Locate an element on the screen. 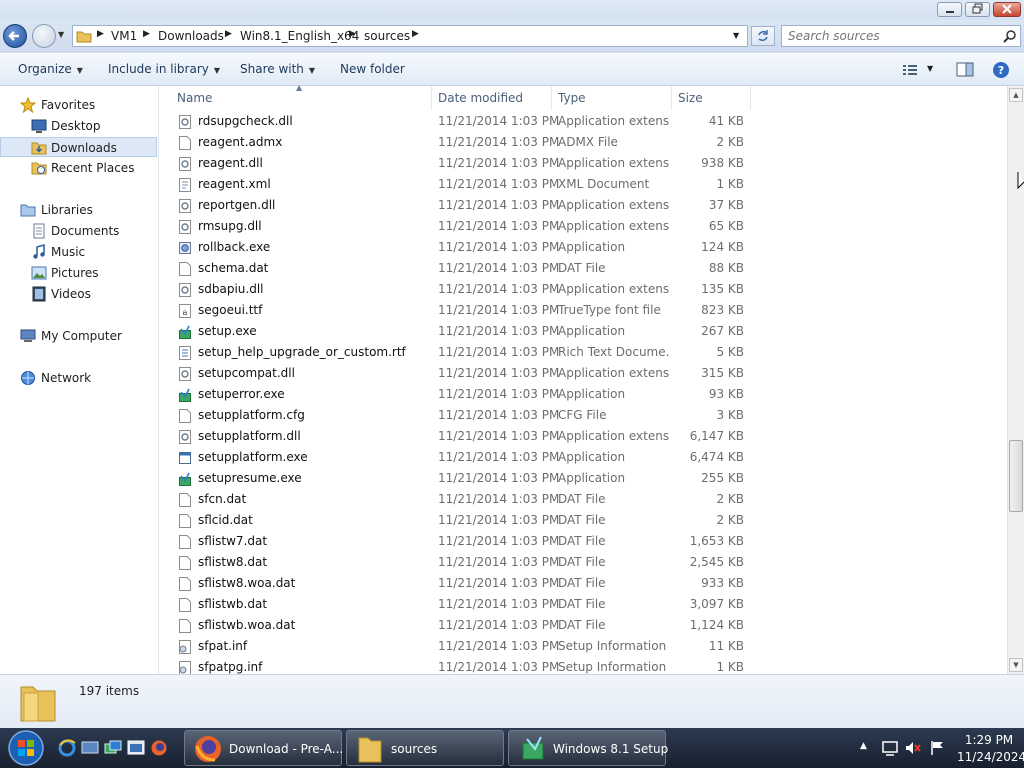 The width and height of the screenshot is (1024, 768). internet-explorer-icon is located at coordinates (67, 748).